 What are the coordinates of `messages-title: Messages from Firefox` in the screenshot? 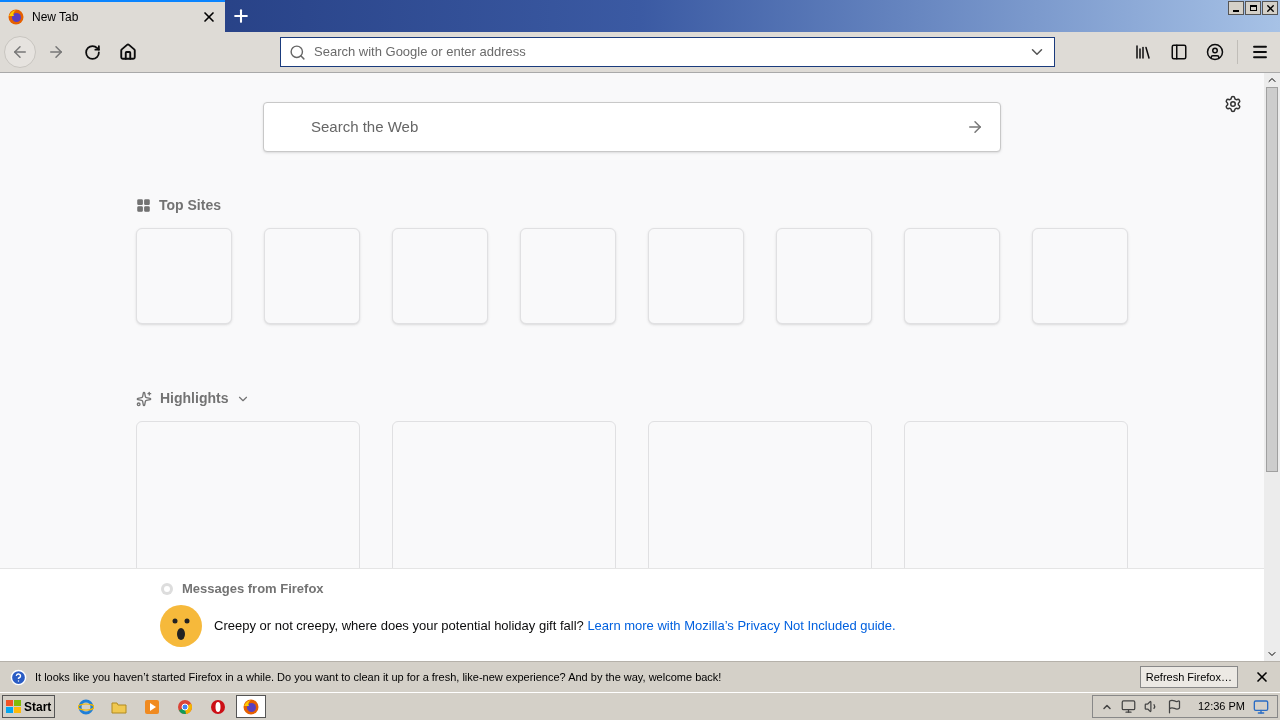 It's located at (253, 589).